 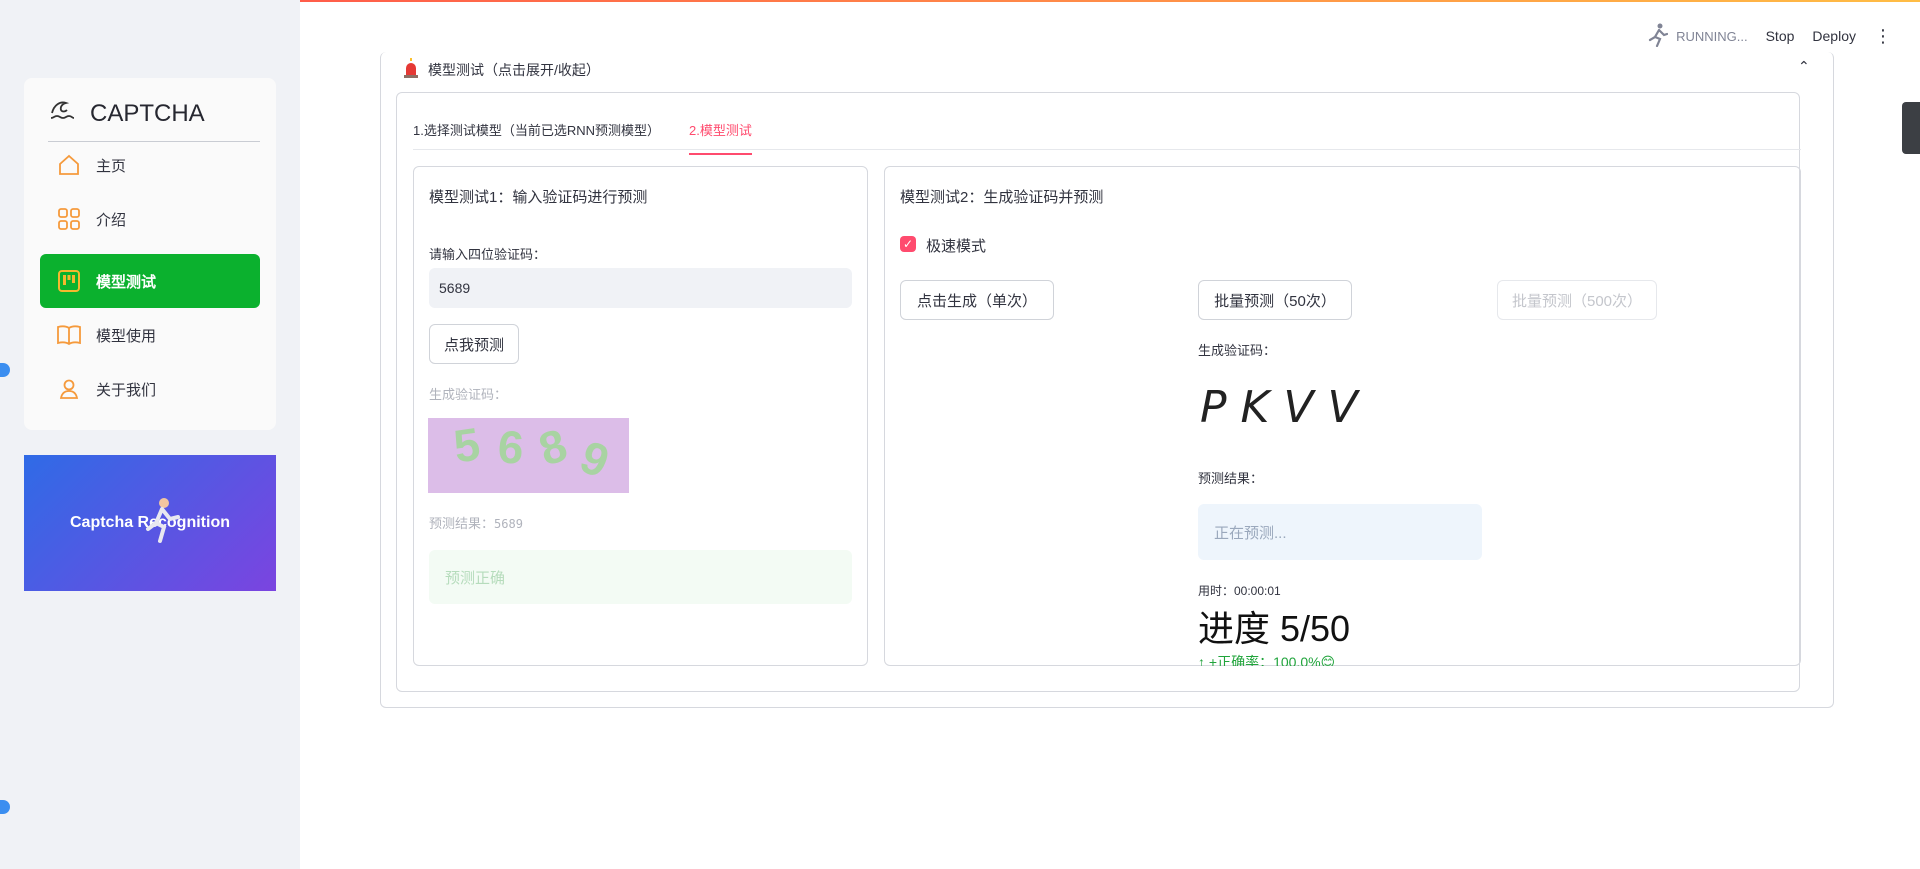 I want to click on tab-bar: 1.选择测试模型（当前已选RNN预测模型） 2.模型测试, so click(x=1107, y=133).